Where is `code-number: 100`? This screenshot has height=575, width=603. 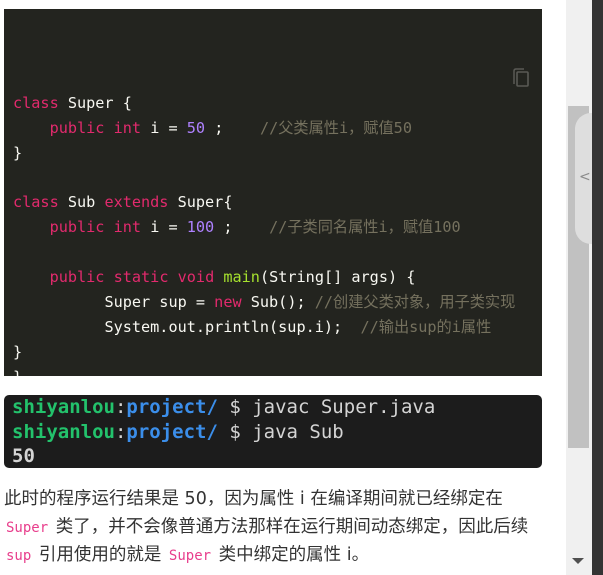 code-number: 100 is located at coordinates (200, 227).